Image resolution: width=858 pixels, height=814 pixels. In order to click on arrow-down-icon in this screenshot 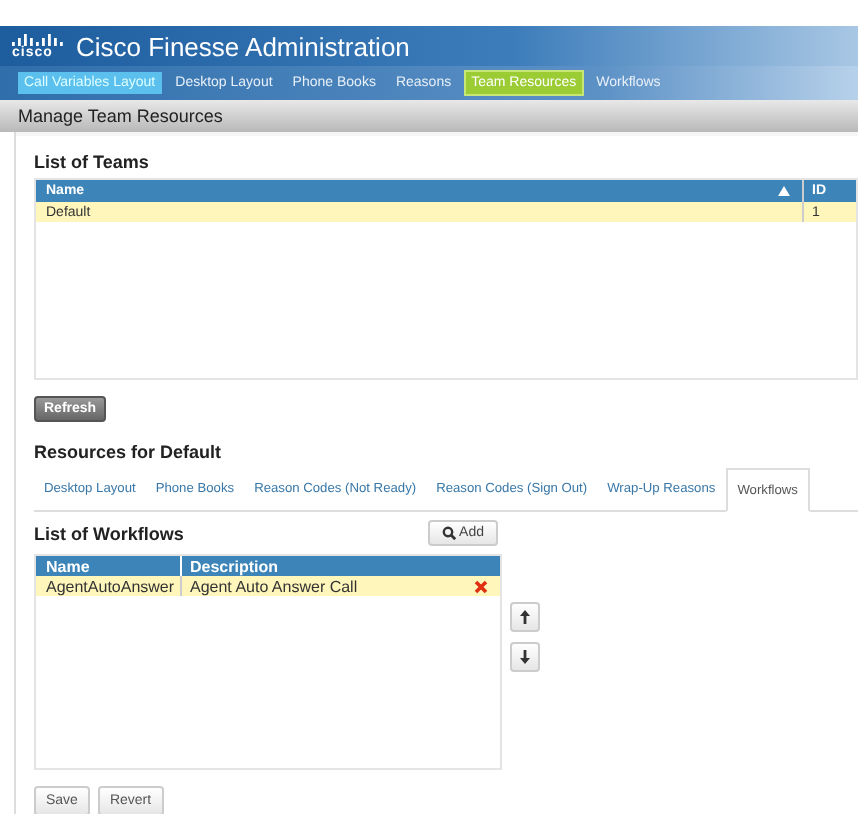, I will do `click(525, 657)`.